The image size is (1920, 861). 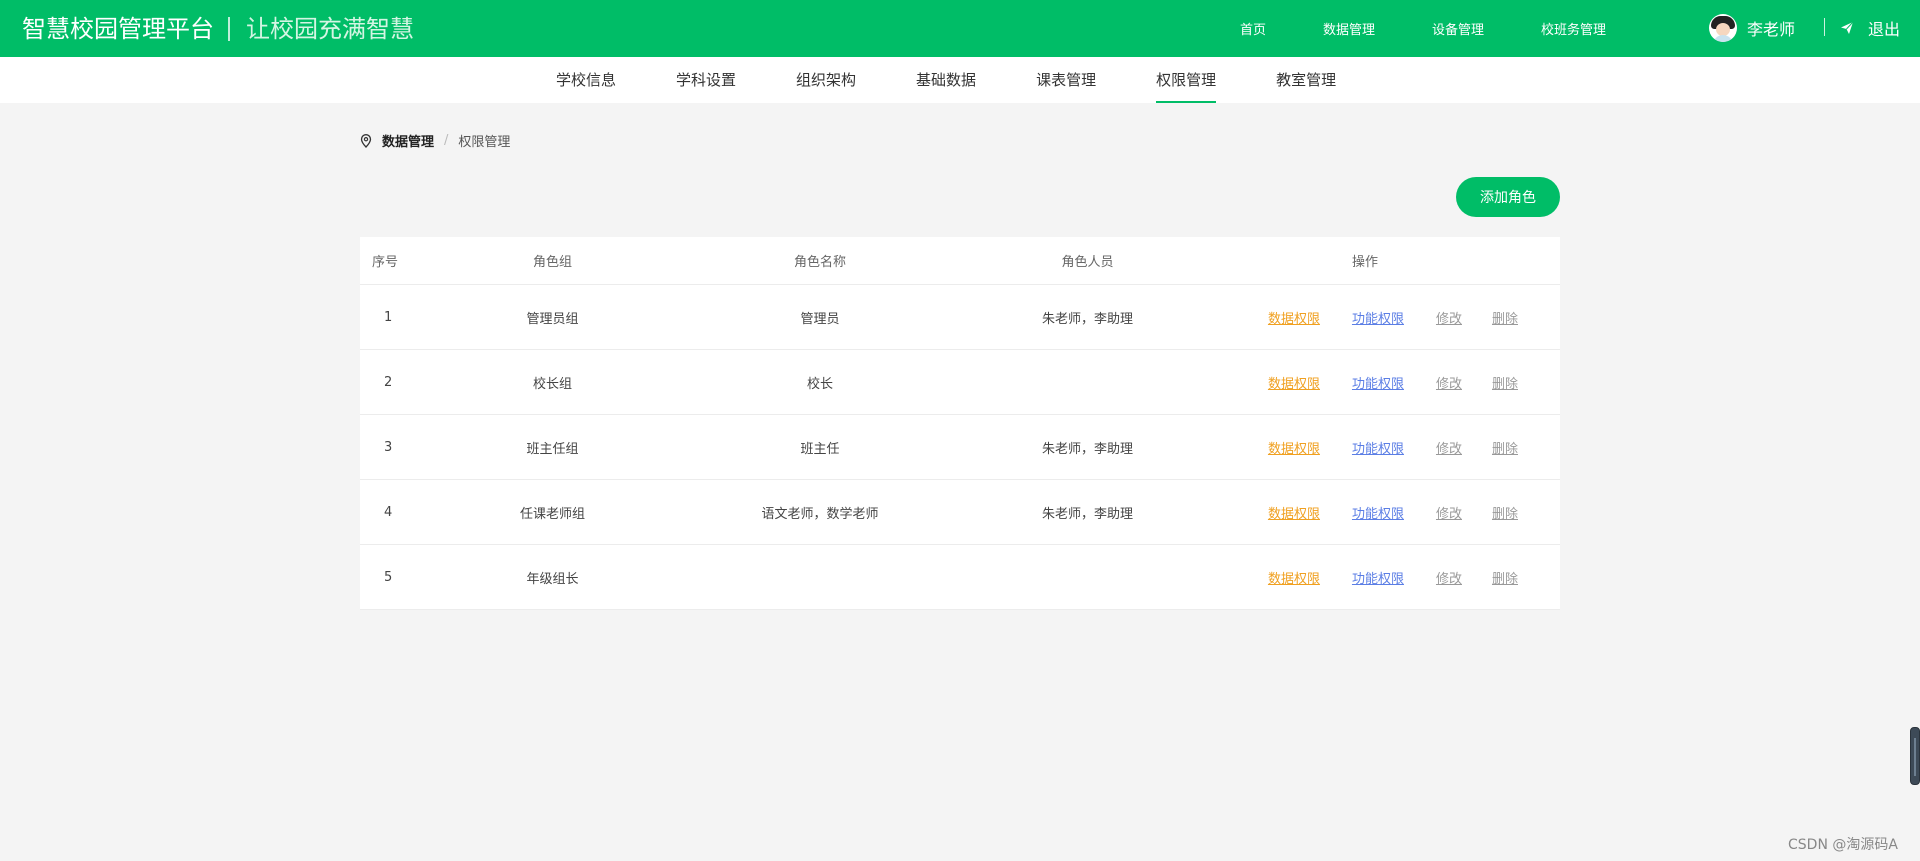 What do you see at coordinates (960, 447) in the screenshot?
I see `table-row: 3 班主任组 班主任 朱老师，李助理 数据权限 功能权限 修改 删除` at bounding box center [960, 447].